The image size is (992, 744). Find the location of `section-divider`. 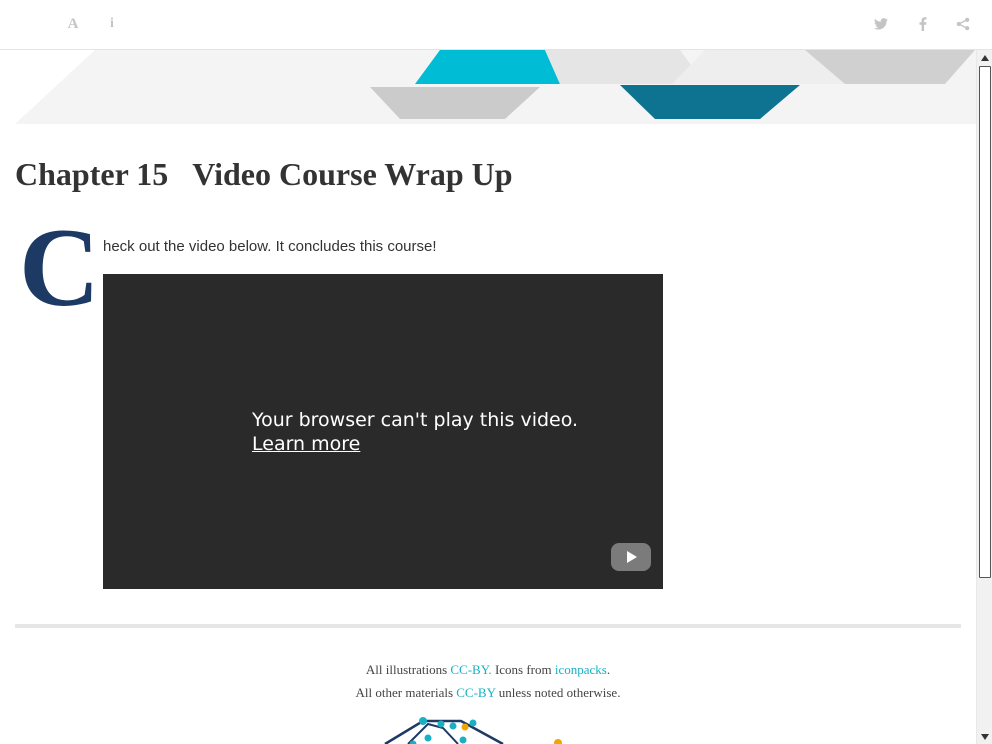

section-divider is located at coordinates (488, 626).